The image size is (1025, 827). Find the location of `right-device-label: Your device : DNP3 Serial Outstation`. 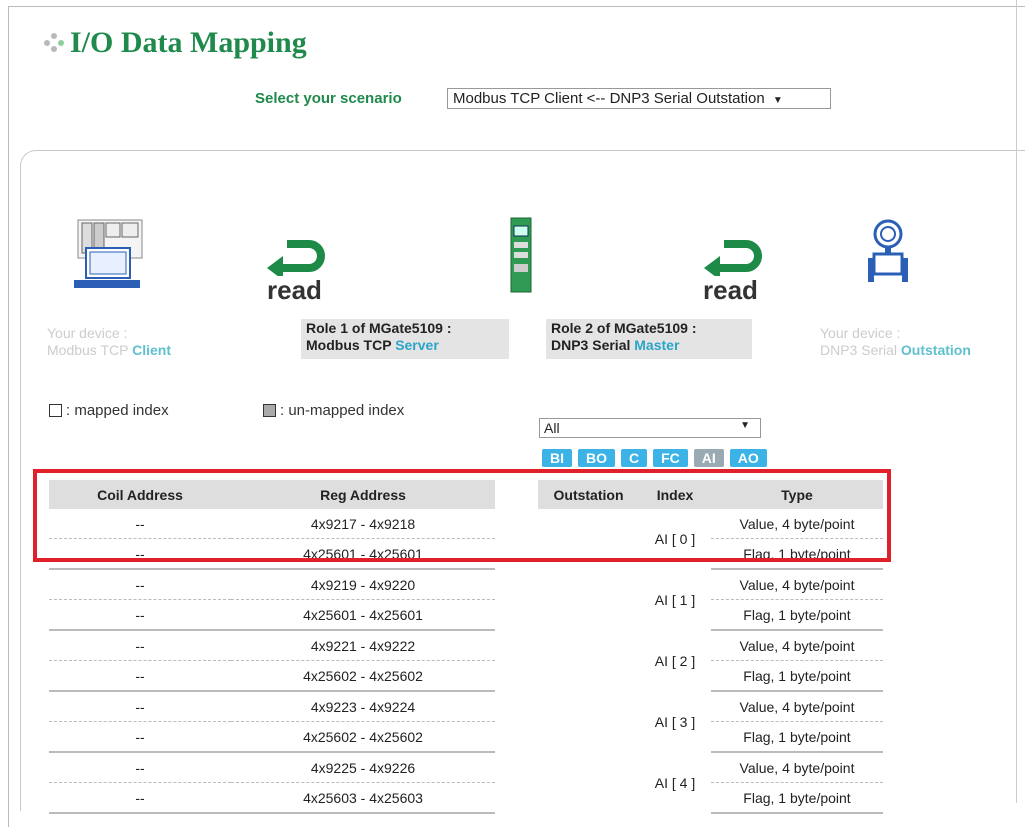

right-device-label: Your device : DNP3 Serial Outstation is located at coordinates (895, 341).